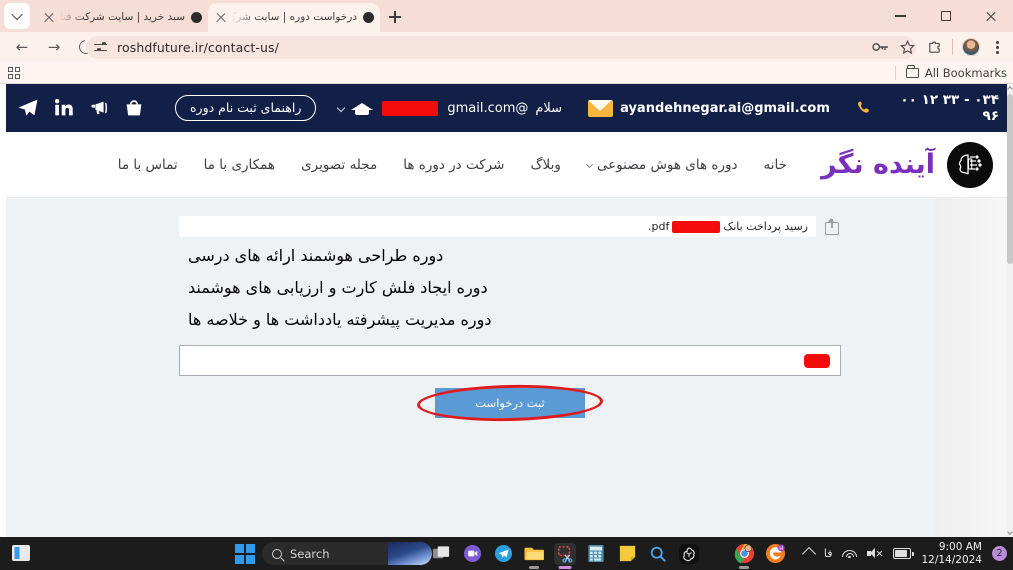 This screenshot has height=570, width=1013. What do you see at coordinates (506, 73) in the screenshot?
I see `bookmarks-bar: All Bookmarks` at bounding box center [506, 73].